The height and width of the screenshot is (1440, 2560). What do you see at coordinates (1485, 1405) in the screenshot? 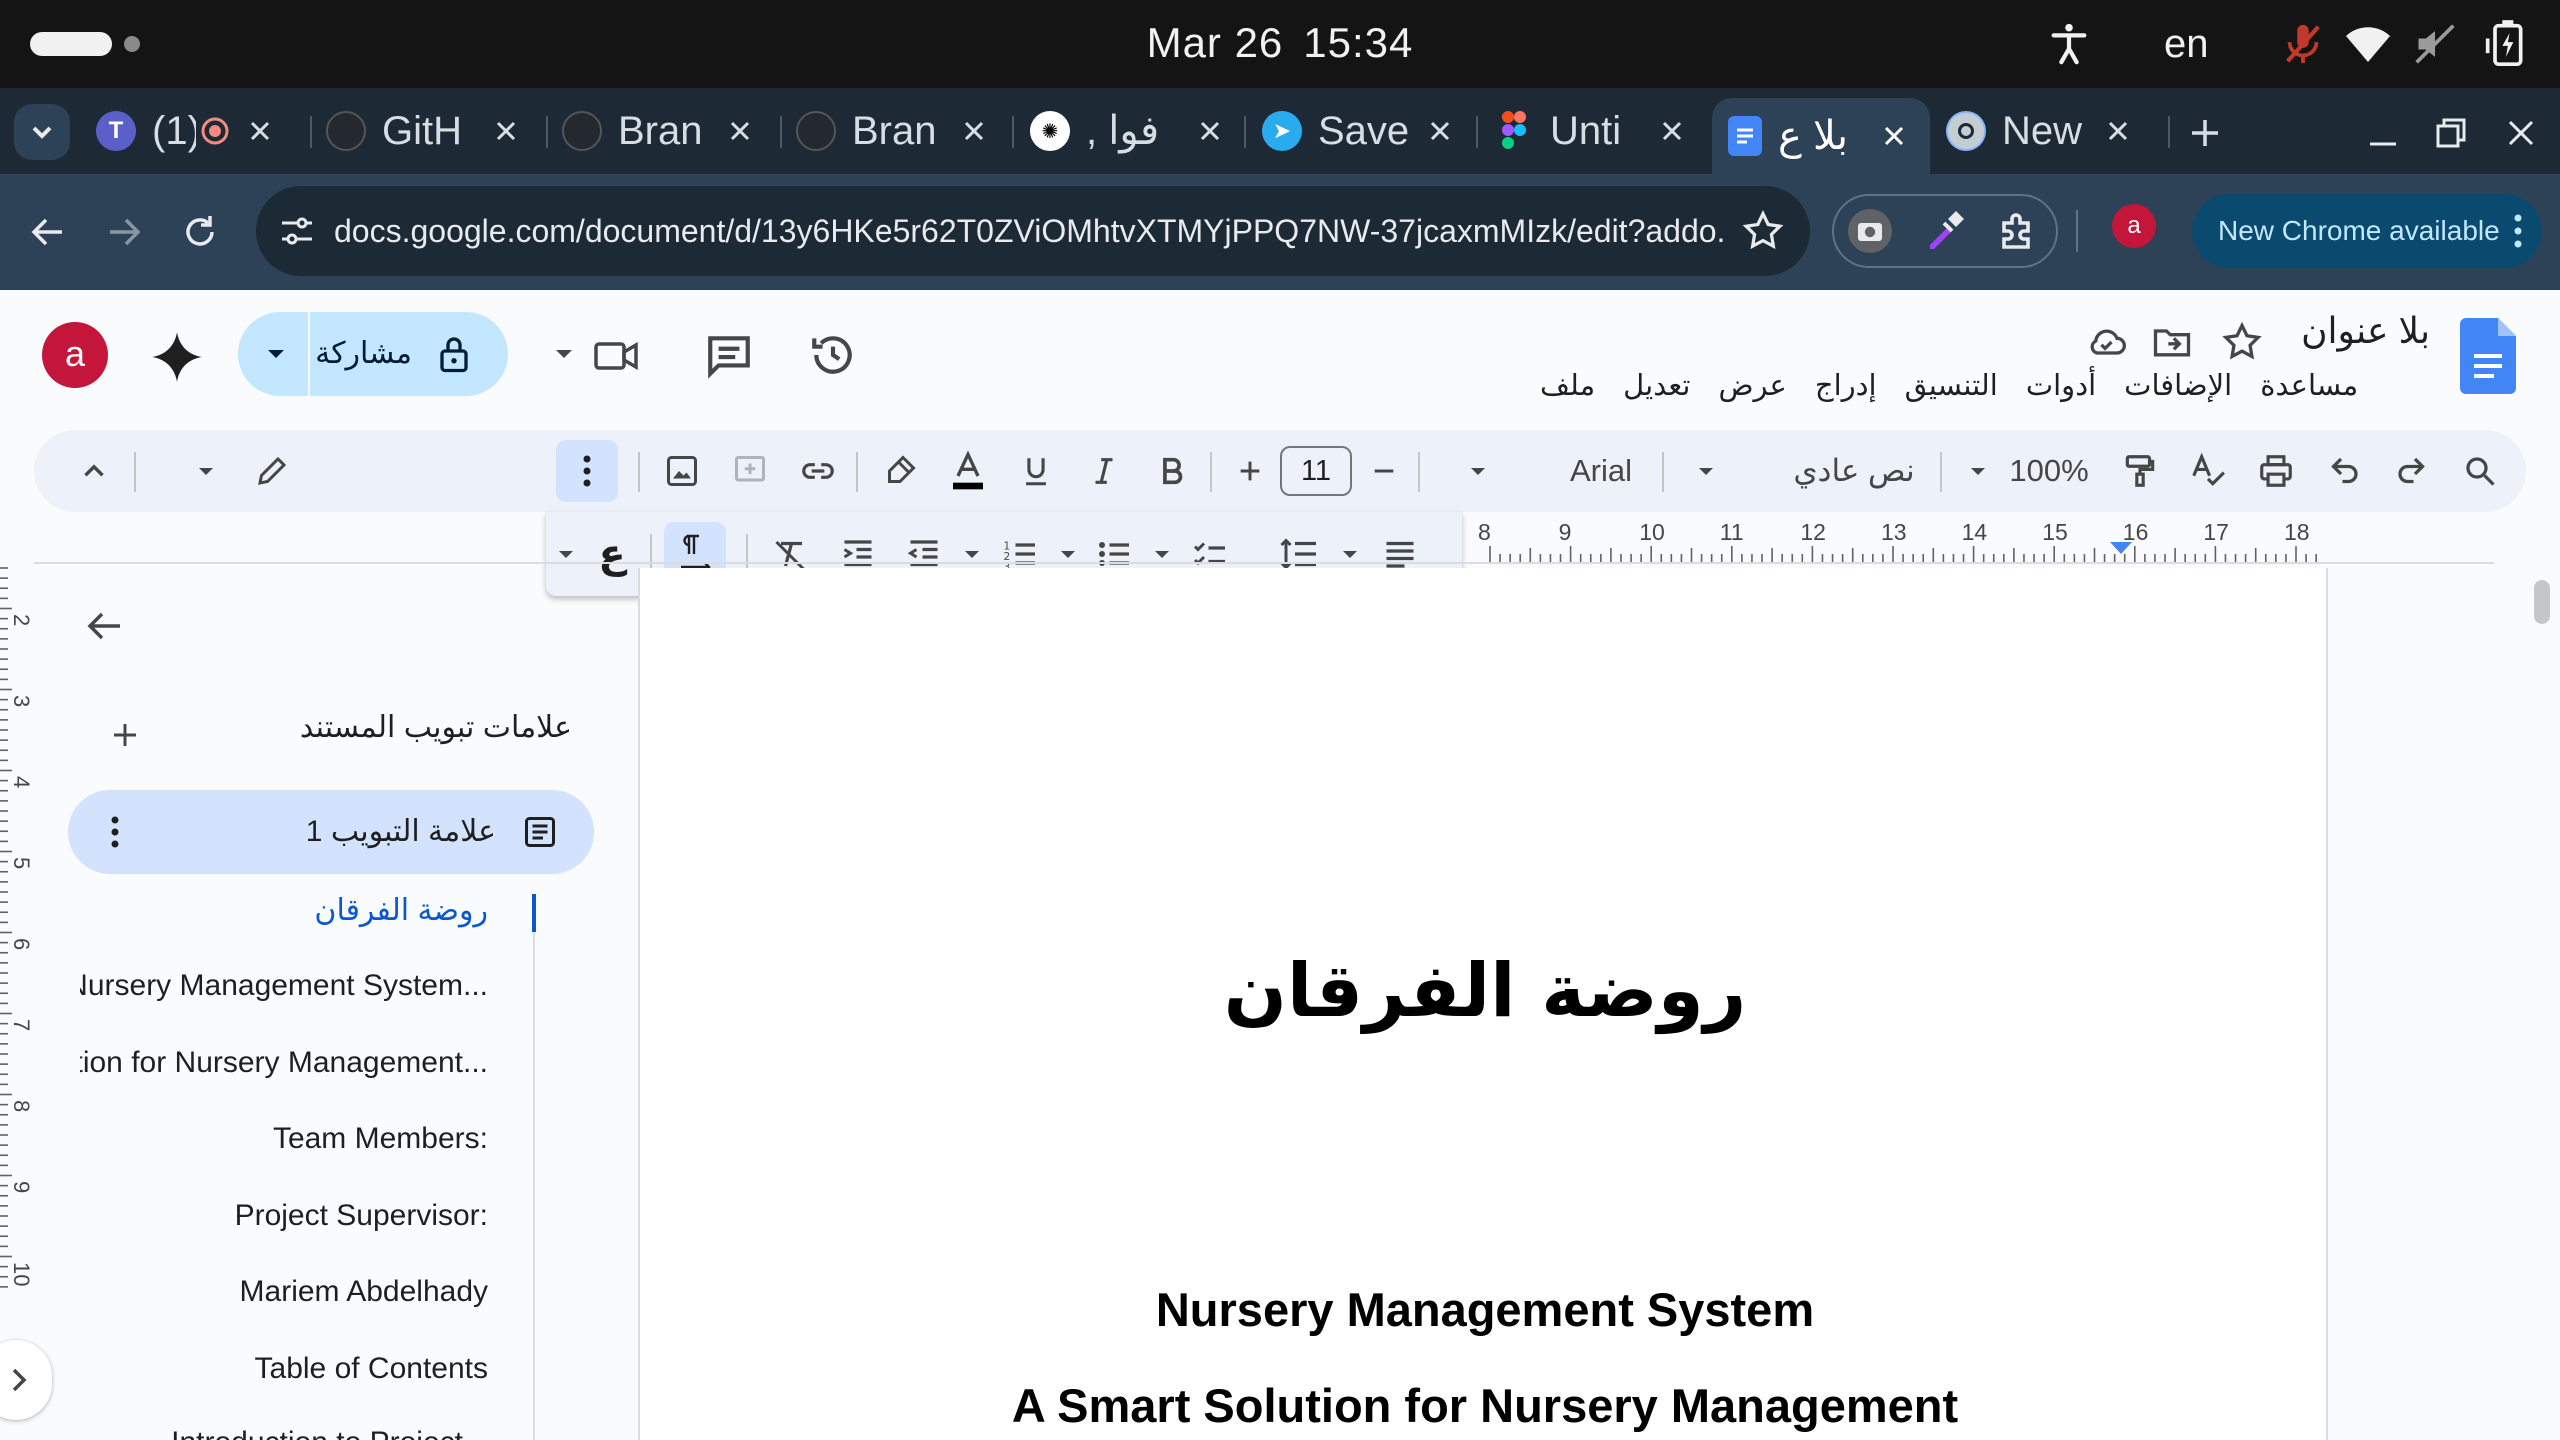
I see `document-heading-2: A Smart Solution for Nursery Management` at bounding box center [1485, 1405].